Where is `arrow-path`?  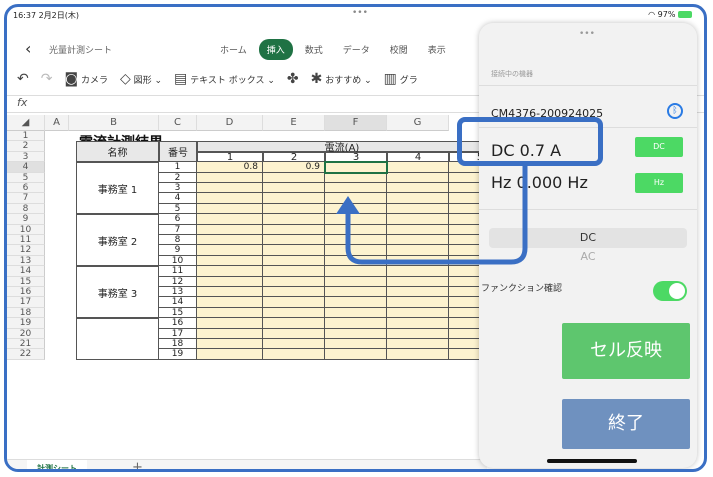
arrow-path is located at coordinates (436, 215).